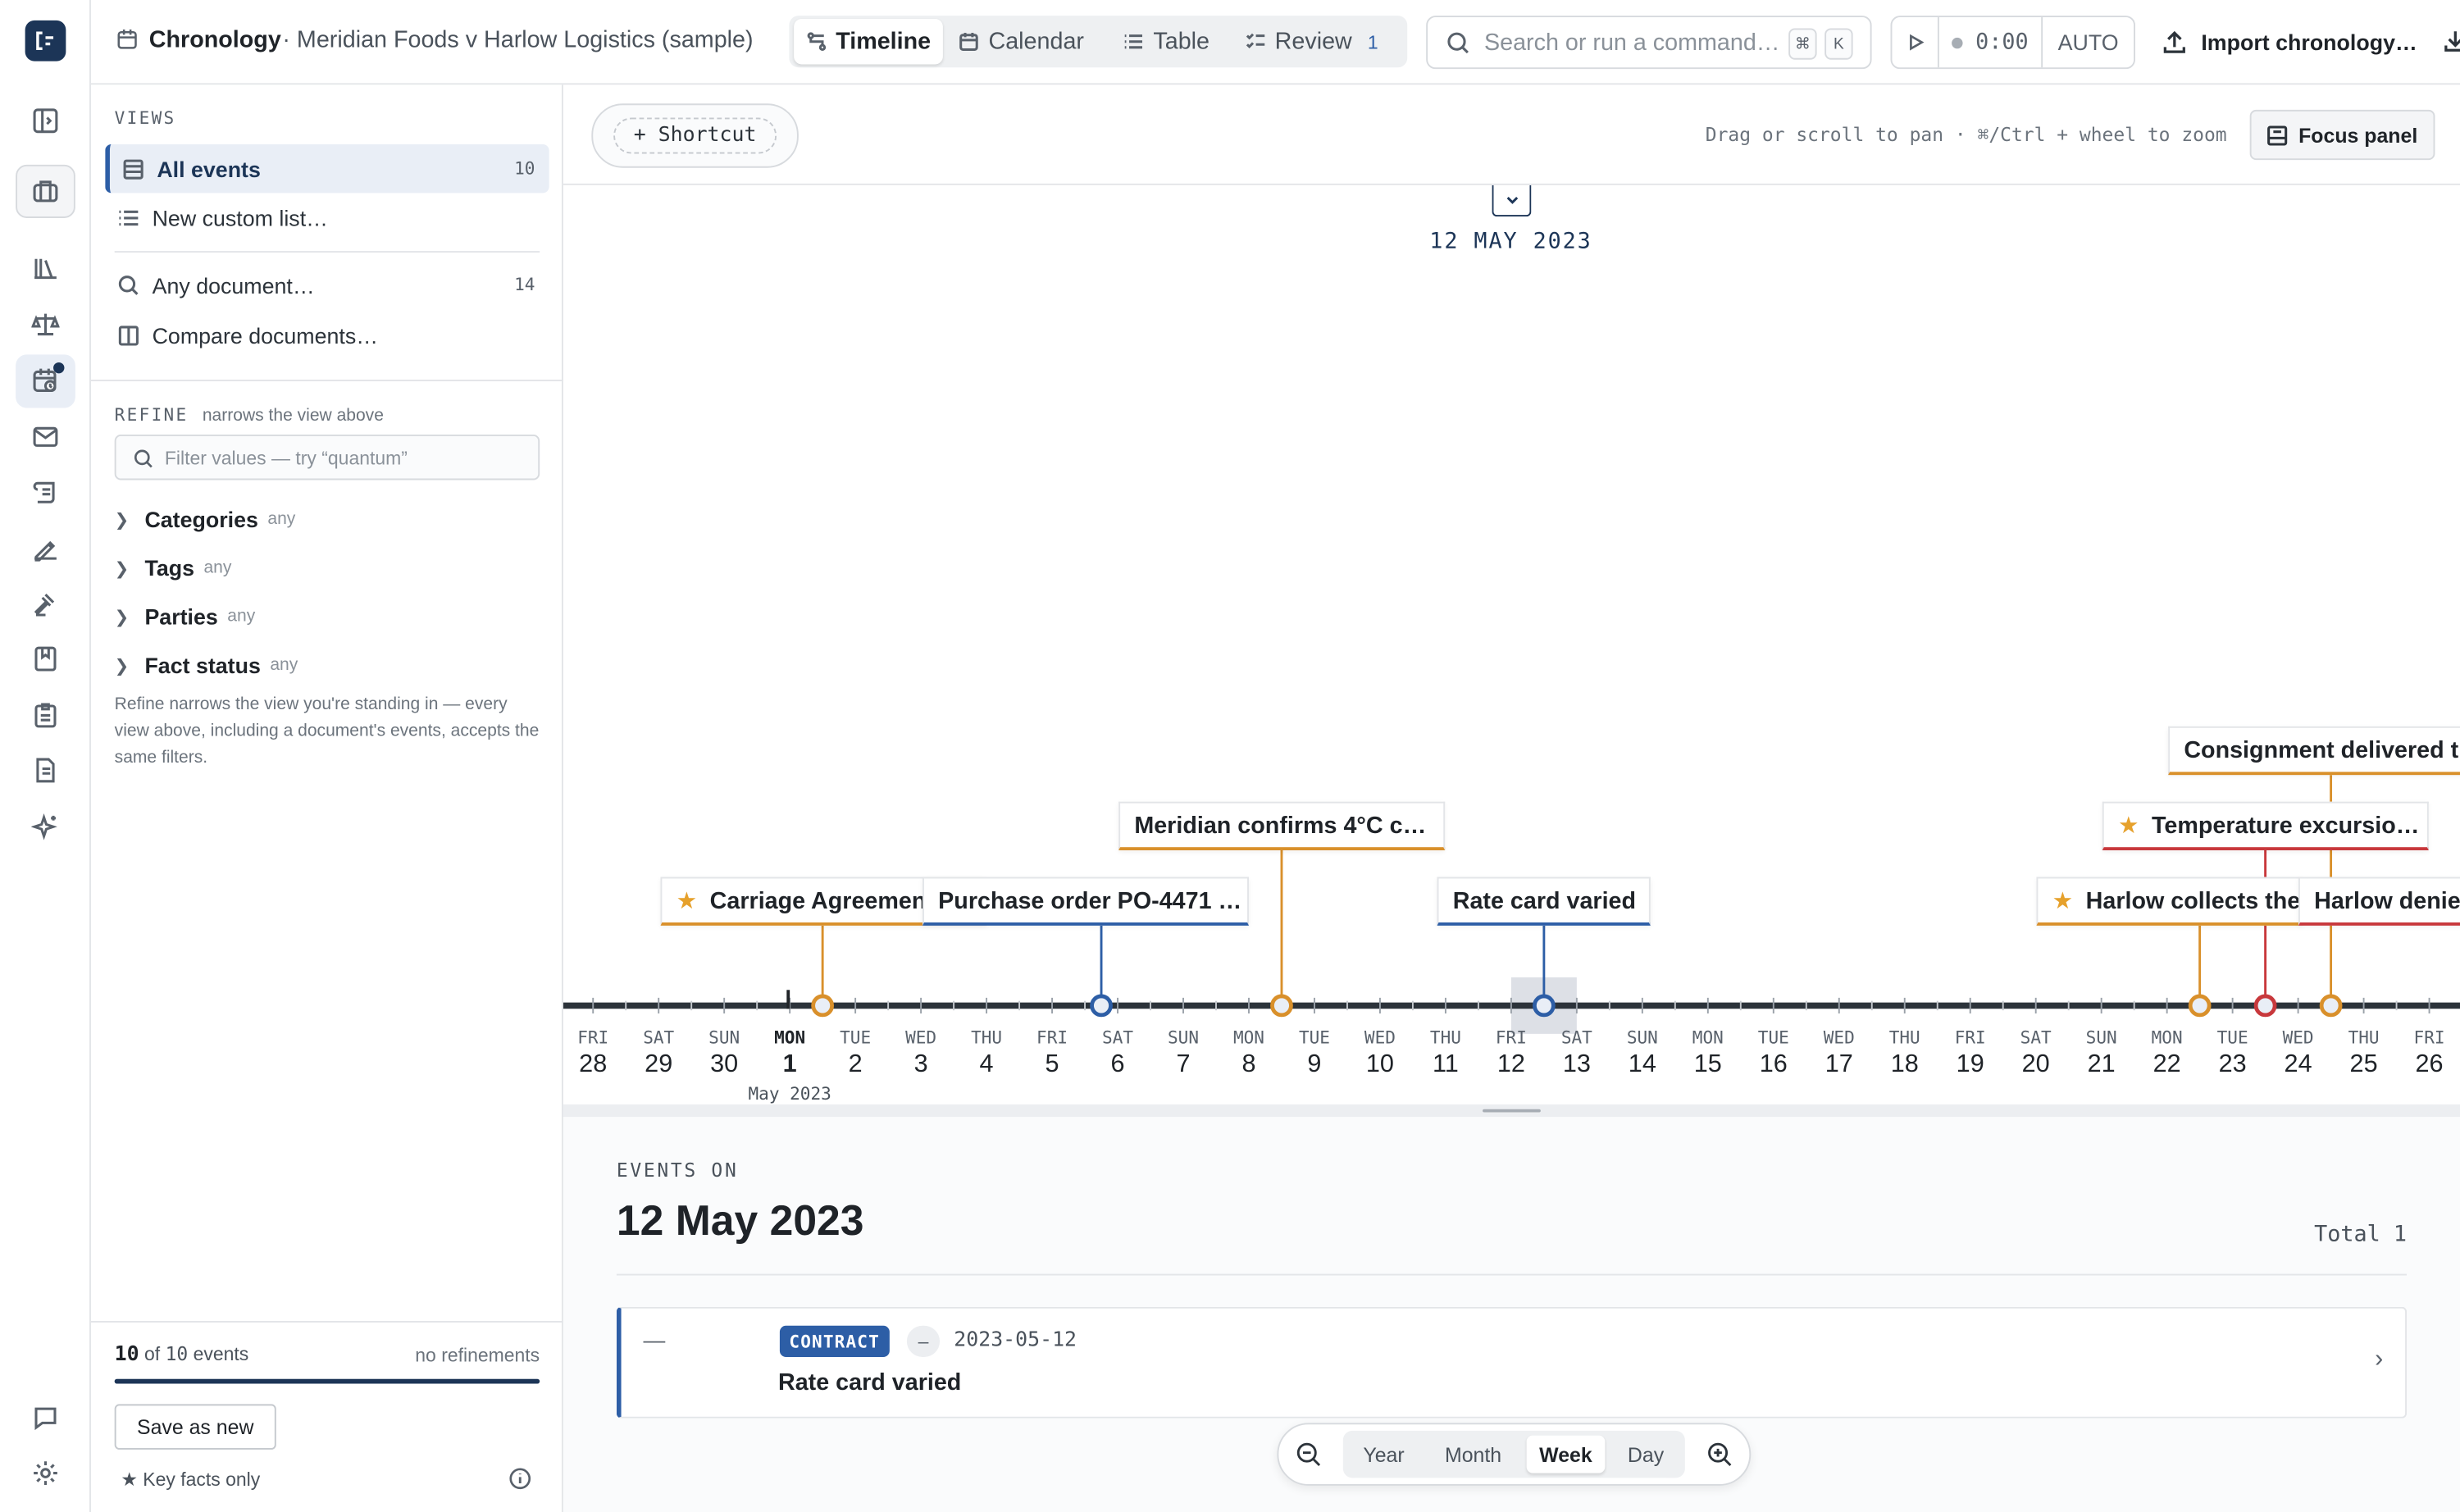 The image size is (2460, 1512). I want to click on facet-fact-status: ❯ Fact status any, so click(206, 665).